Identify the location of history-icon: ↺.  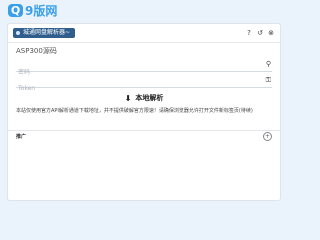
(260, 33).